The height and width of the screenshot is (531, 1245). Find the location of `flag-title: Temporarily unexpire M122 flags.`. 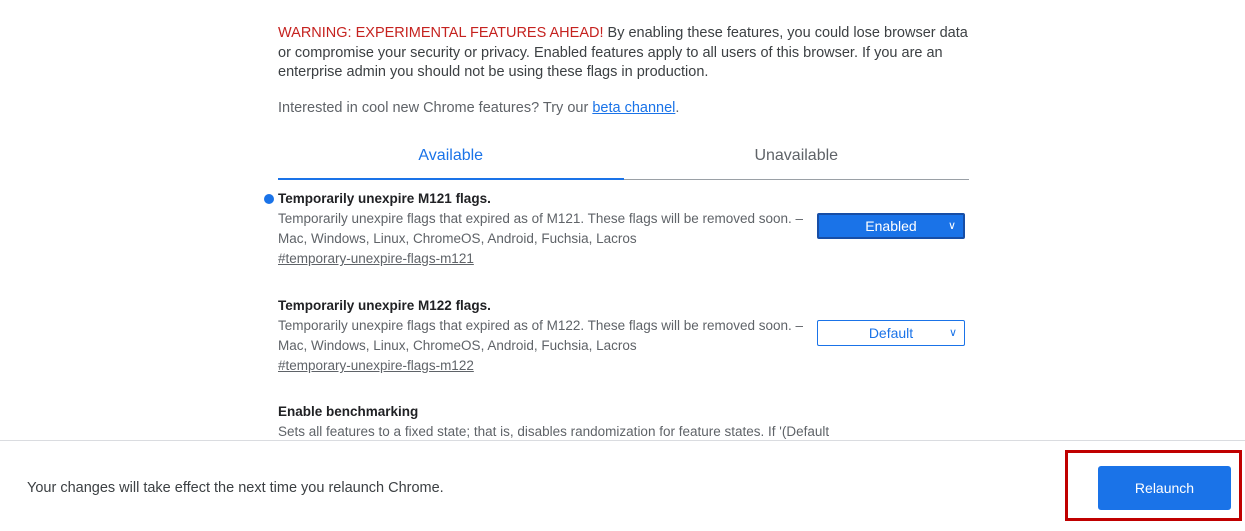

flag-title: Temporarily unexpire M122 flags. is located at coordinates (384, 305).